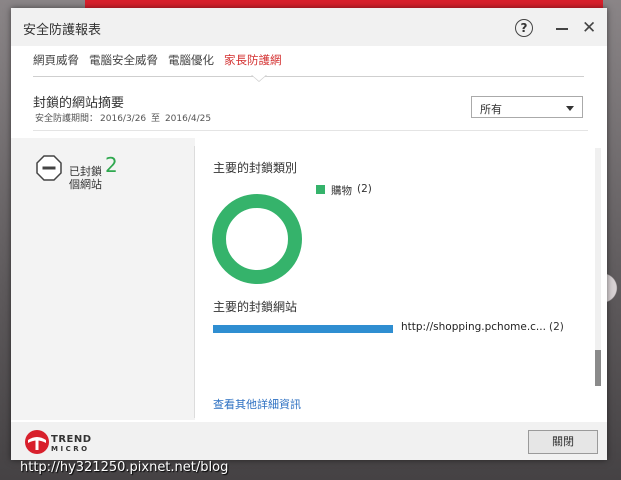 The height and width of the screenshot is (480, 621). Describe the element at coordinates (562, 29) in the screenshot. I see `minimize-icon` at that location.